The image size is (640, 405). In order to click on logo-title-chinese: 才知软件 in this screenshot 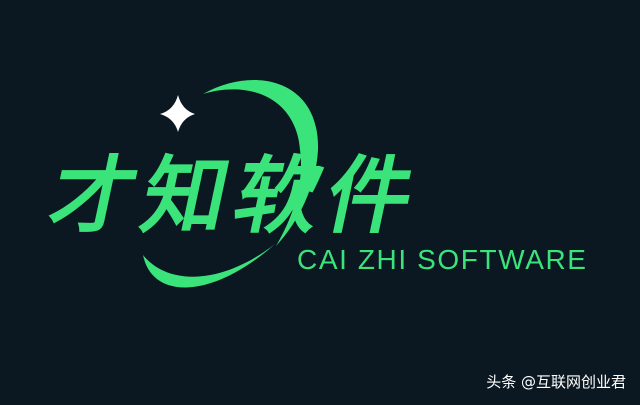, I will do `click(236, 196)`.